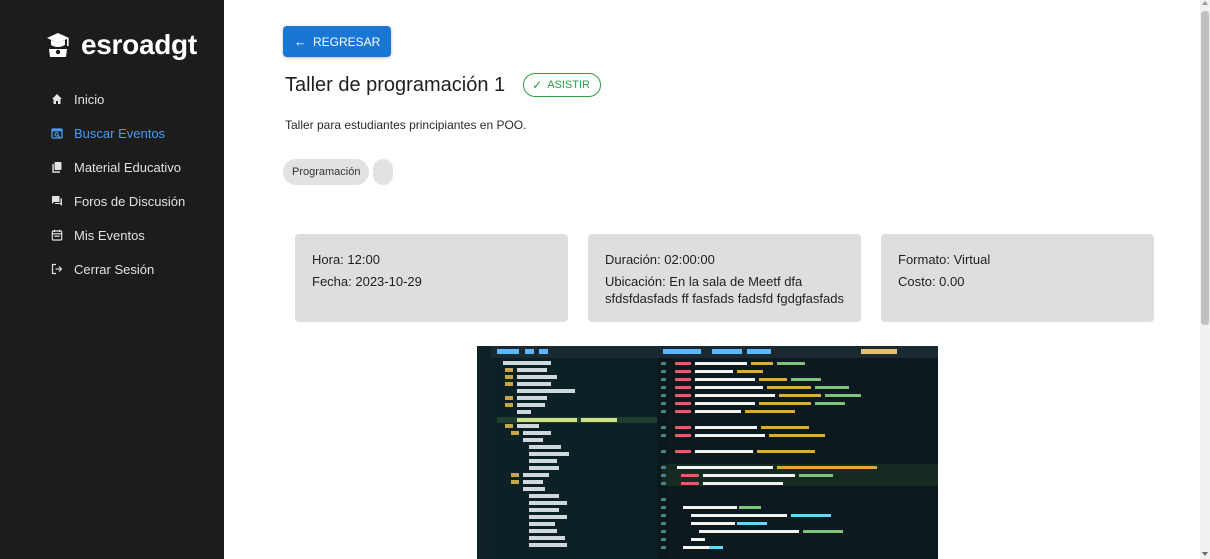  I want to click on event-date: Fecha: 2023-10-29, so click(367, 281).